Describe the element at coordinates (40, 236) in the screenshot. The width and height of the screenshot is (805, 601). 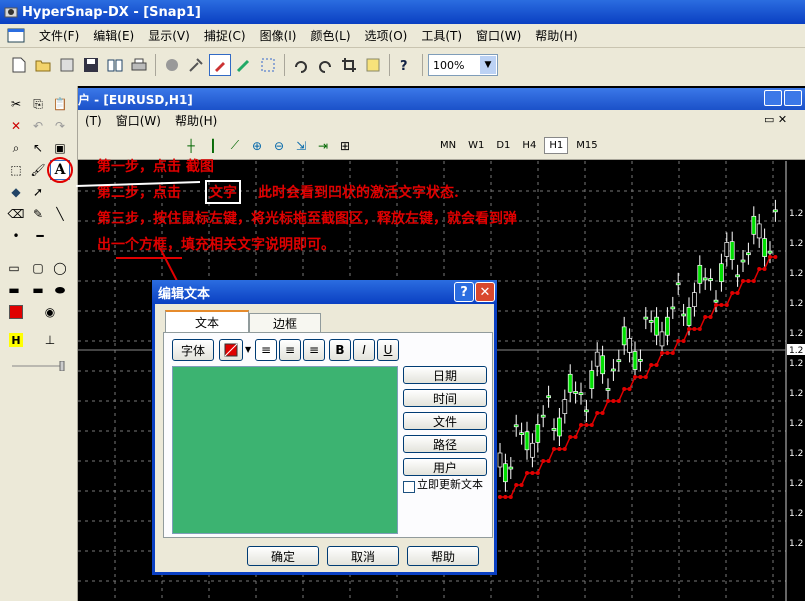
I see `line-width-icon: ━` at that location.